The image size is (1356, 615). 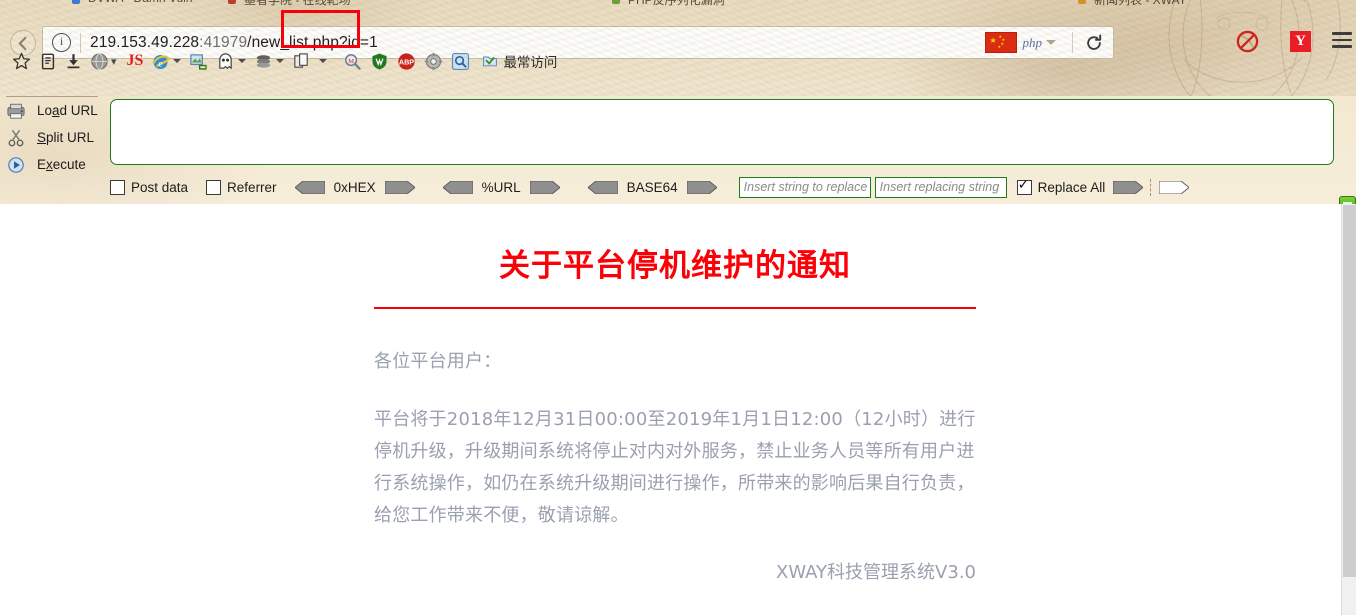 What do you see at coordinates (16, 164) in the screenshot?
I see `play-button-icon` at bounding box center [16, 164].